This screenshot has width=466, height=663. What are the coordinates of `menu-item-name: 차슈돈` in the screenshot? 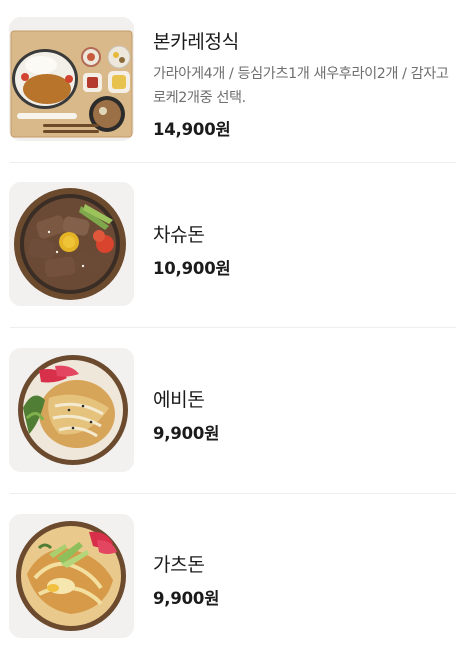 It's located at (179, 235).